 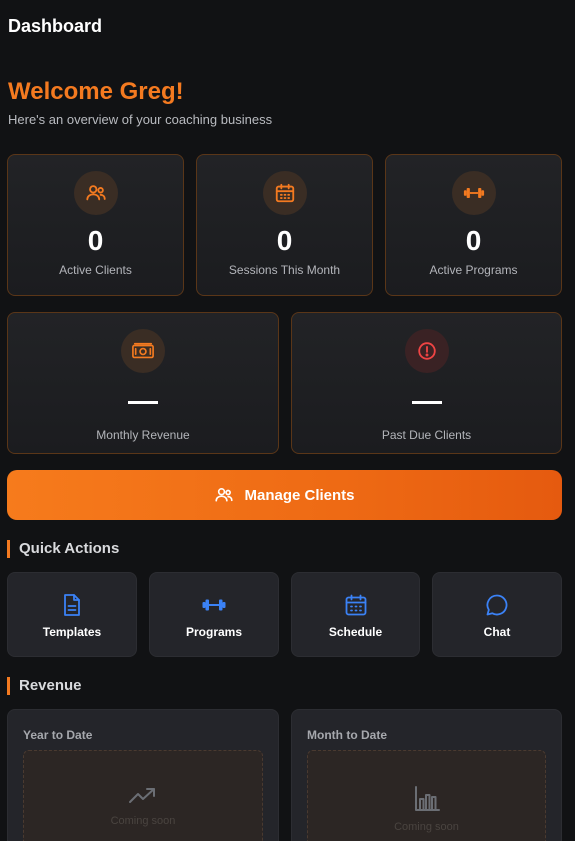 I want to click on stat-card-active-clients: 0 Active Clients, so click(x=95, y=225).